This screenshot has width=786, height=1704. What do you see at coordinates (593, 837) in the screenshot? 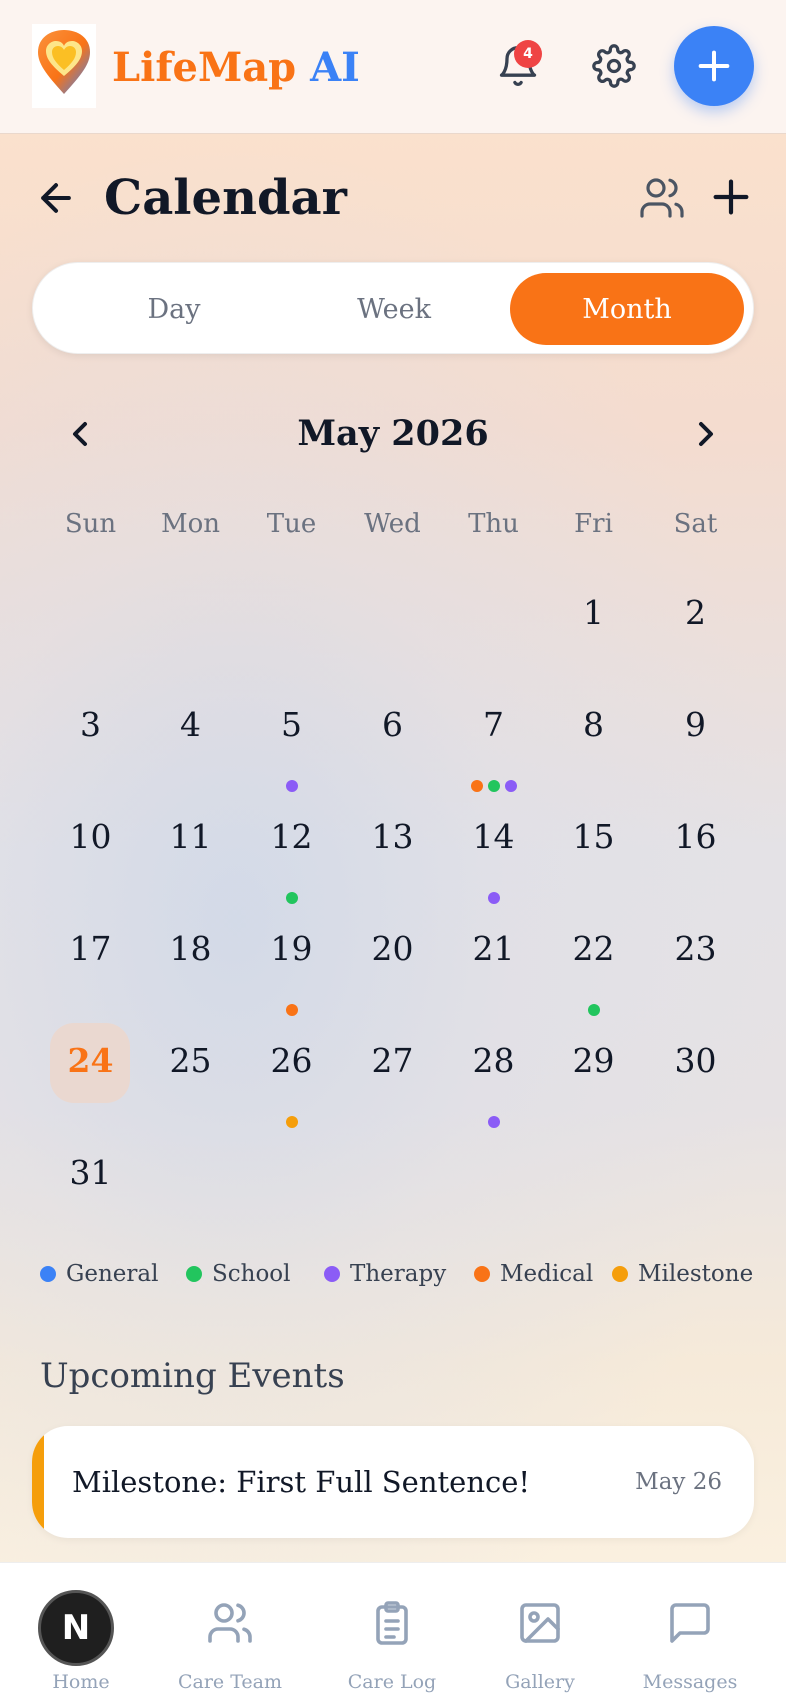
I see `day-cell: 15` at bounding box center [593, 837].